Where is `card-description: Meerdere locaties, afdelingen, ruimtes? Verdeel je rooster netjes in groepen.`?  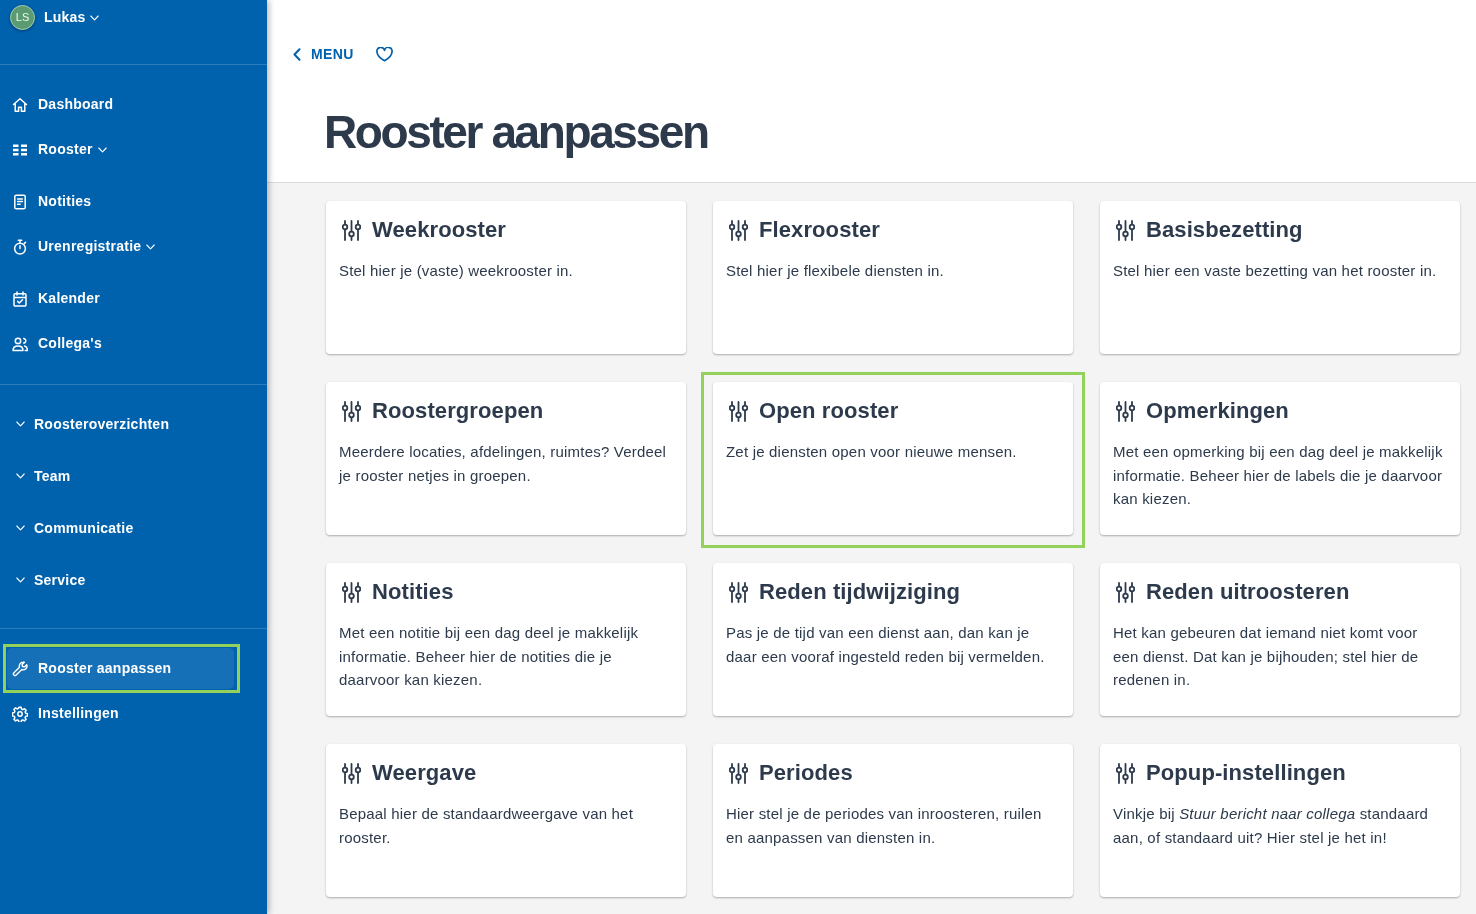 card-description: Meerdere locaties, afdelingen, ruimtes? Verdeel je rooster netjes in groepen. is located at coordinates (503, 464).